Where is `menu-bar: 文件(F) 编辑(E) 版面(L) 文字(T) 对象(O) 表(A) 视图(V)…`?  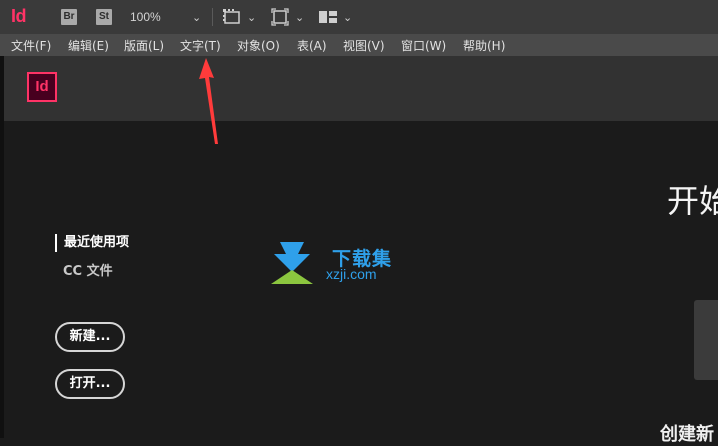
menu-bar: 文件(F) 编辑(E) 版面(L) 文字(T) 对象(O) 表(A) 视图(V)… is located at coordinates (359, 45).